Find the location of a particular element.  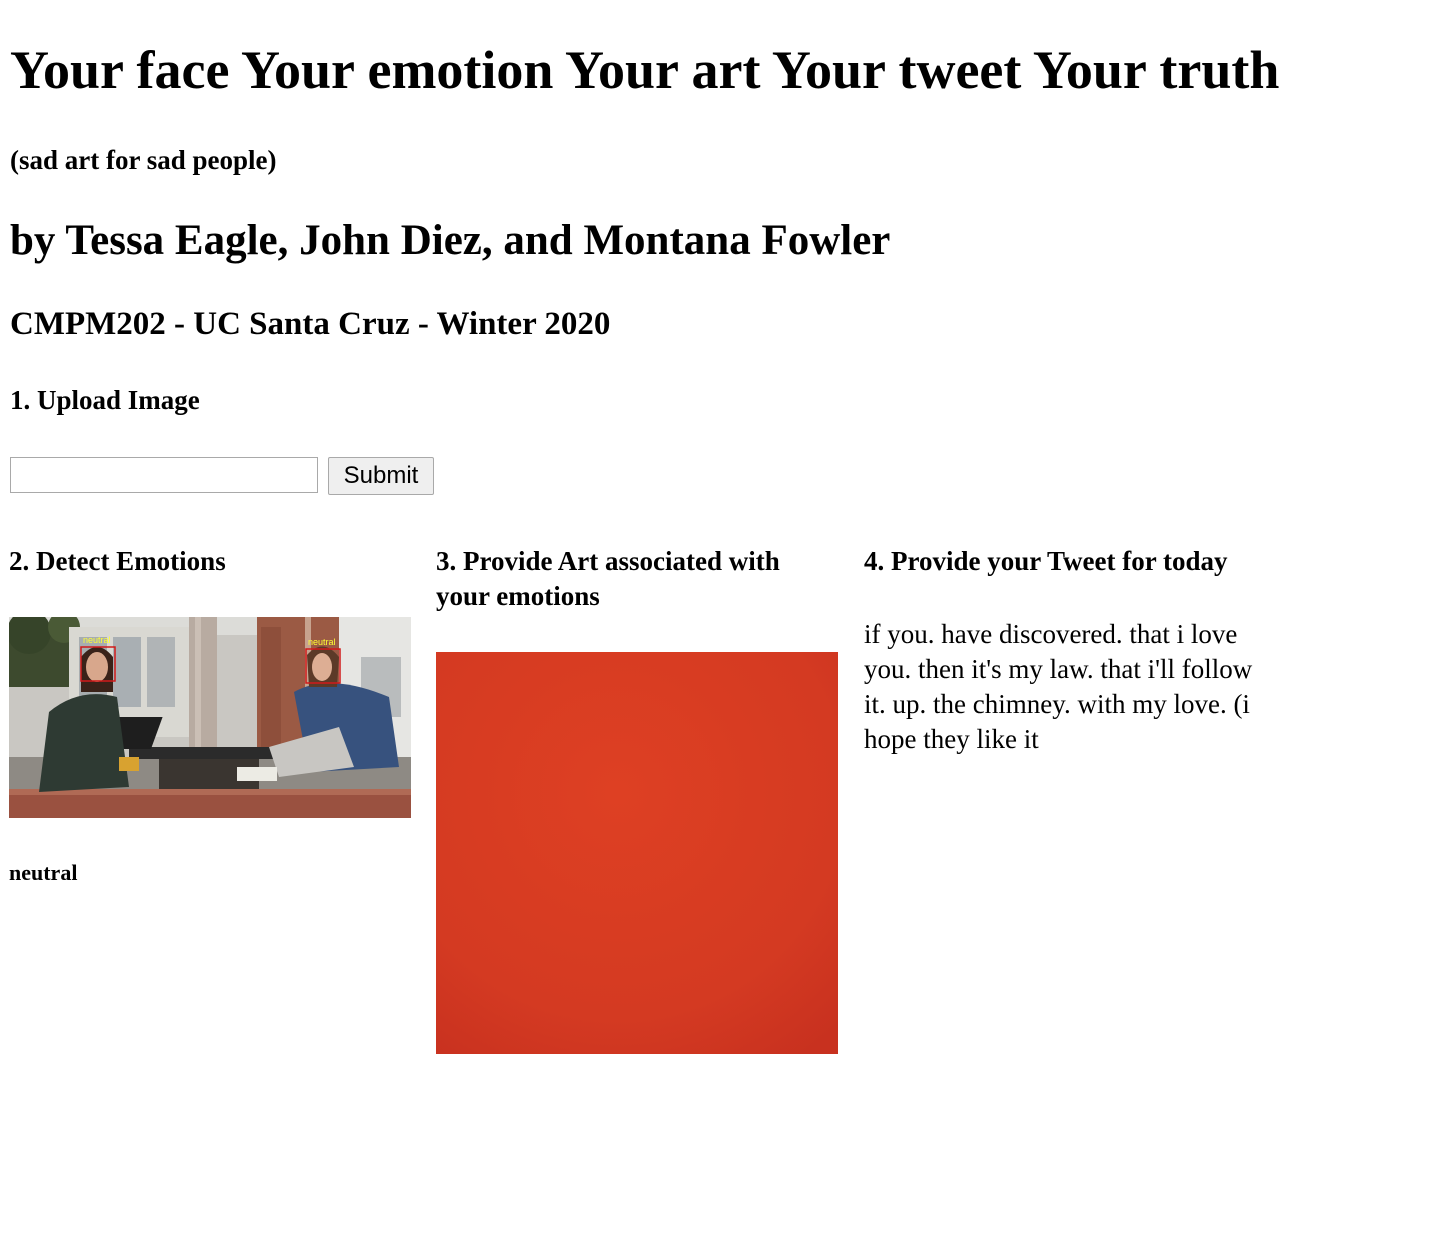

face-label-1: neutral is located at coordinates (97, 640).